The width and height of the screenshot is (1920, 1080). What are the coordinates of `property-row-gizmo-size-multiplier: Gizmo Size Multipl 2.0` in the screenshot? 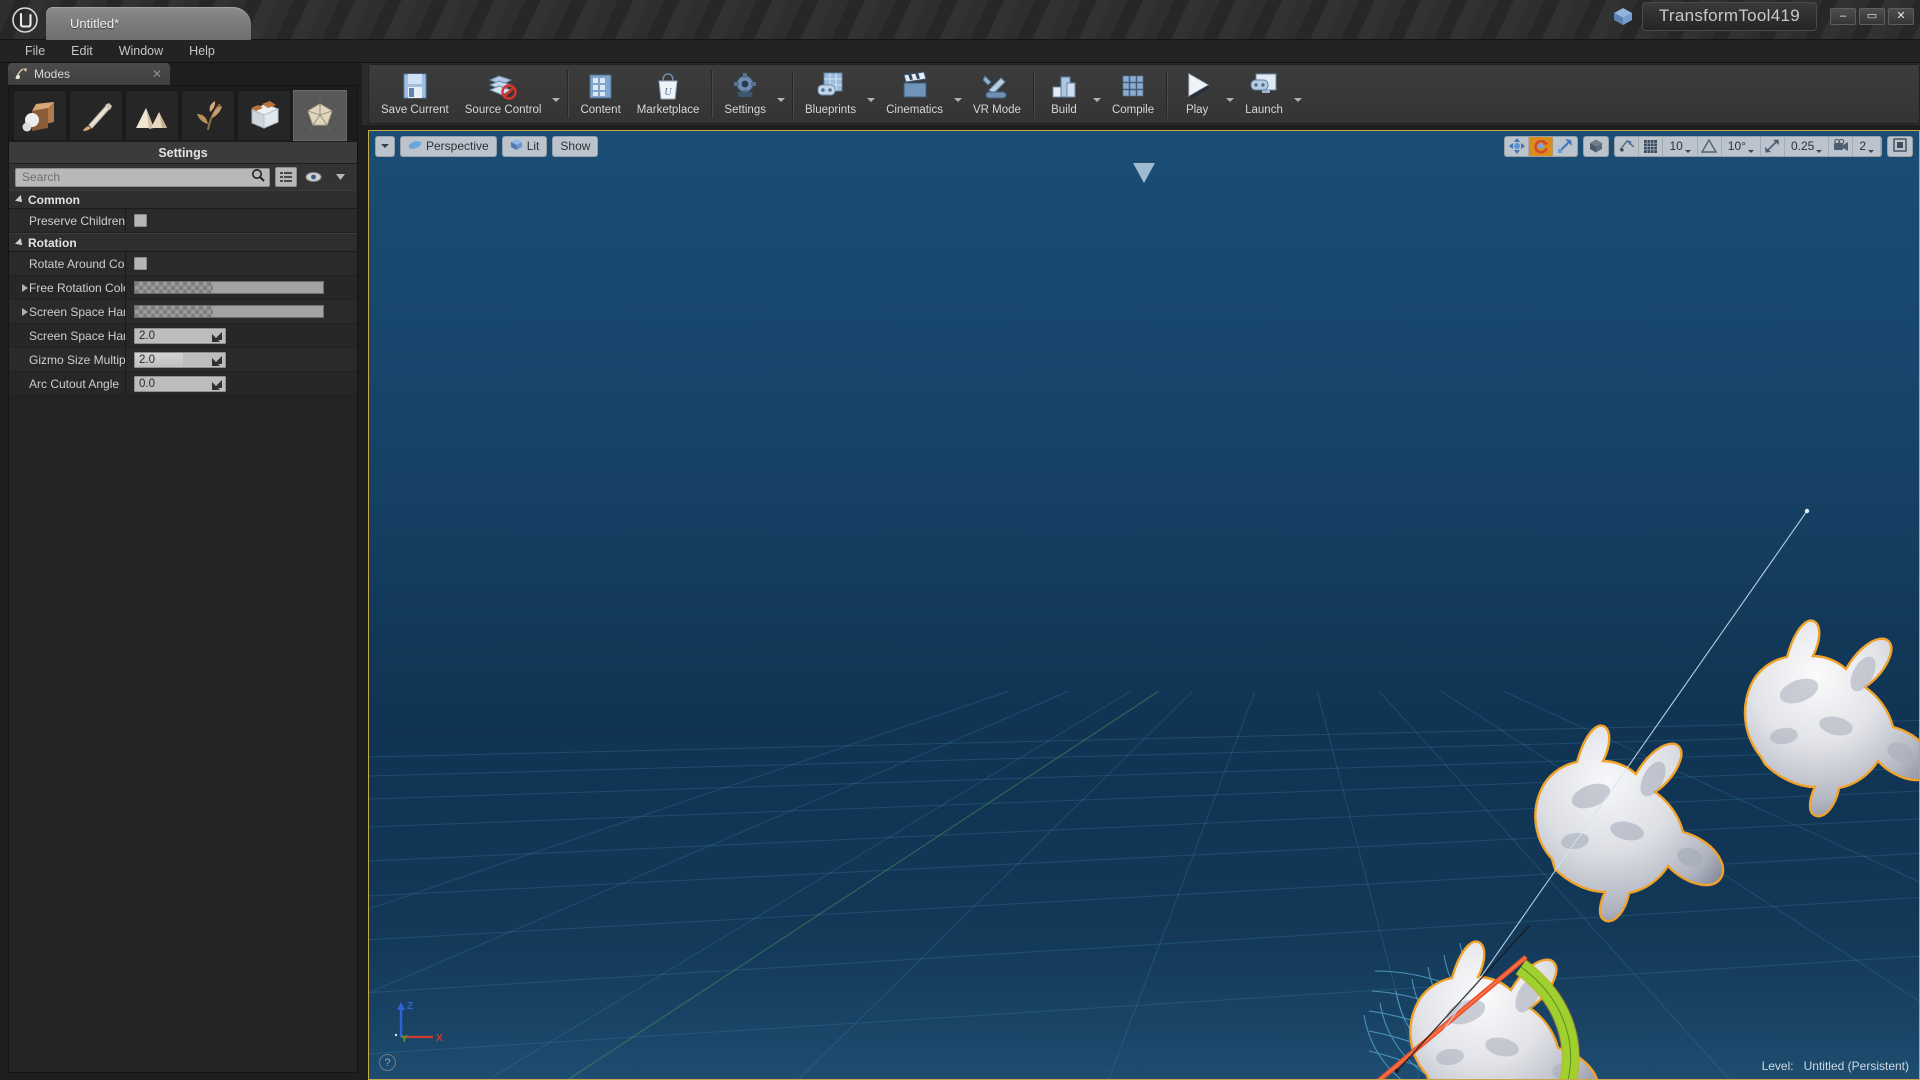 It's located at (183, 360).